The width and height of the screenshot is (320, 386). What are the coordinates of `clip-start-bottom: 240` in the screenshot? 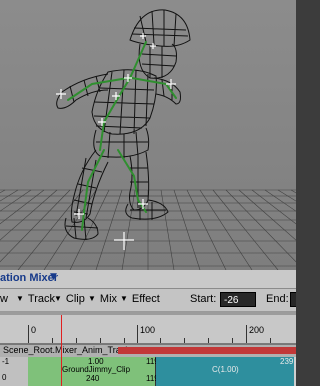 It's located at (93, 378).